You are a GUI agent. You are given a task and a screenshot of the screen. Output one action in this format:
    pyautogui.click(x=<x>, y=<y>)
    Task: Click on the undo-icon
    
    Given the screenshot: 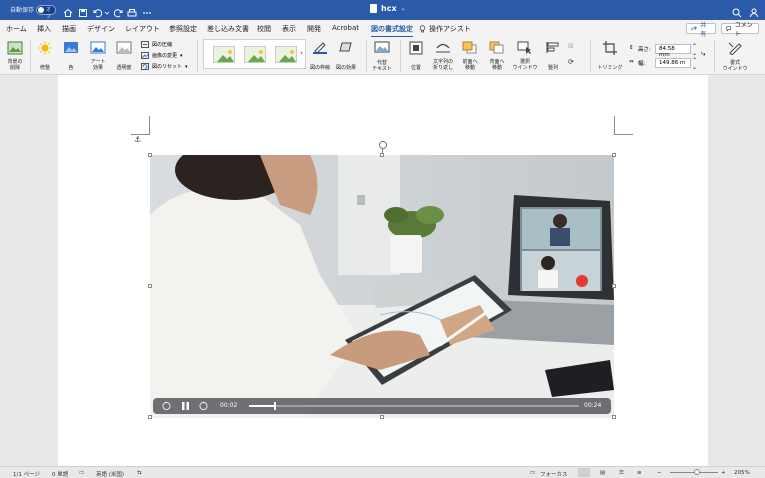 What is the action you would take?
    pyautogui.click(x=98, y=11)
    